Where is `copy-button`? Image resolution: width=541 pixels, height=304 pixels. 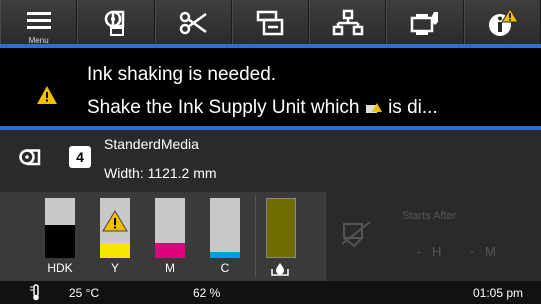
copy-button is located at coordinates (270, 23).